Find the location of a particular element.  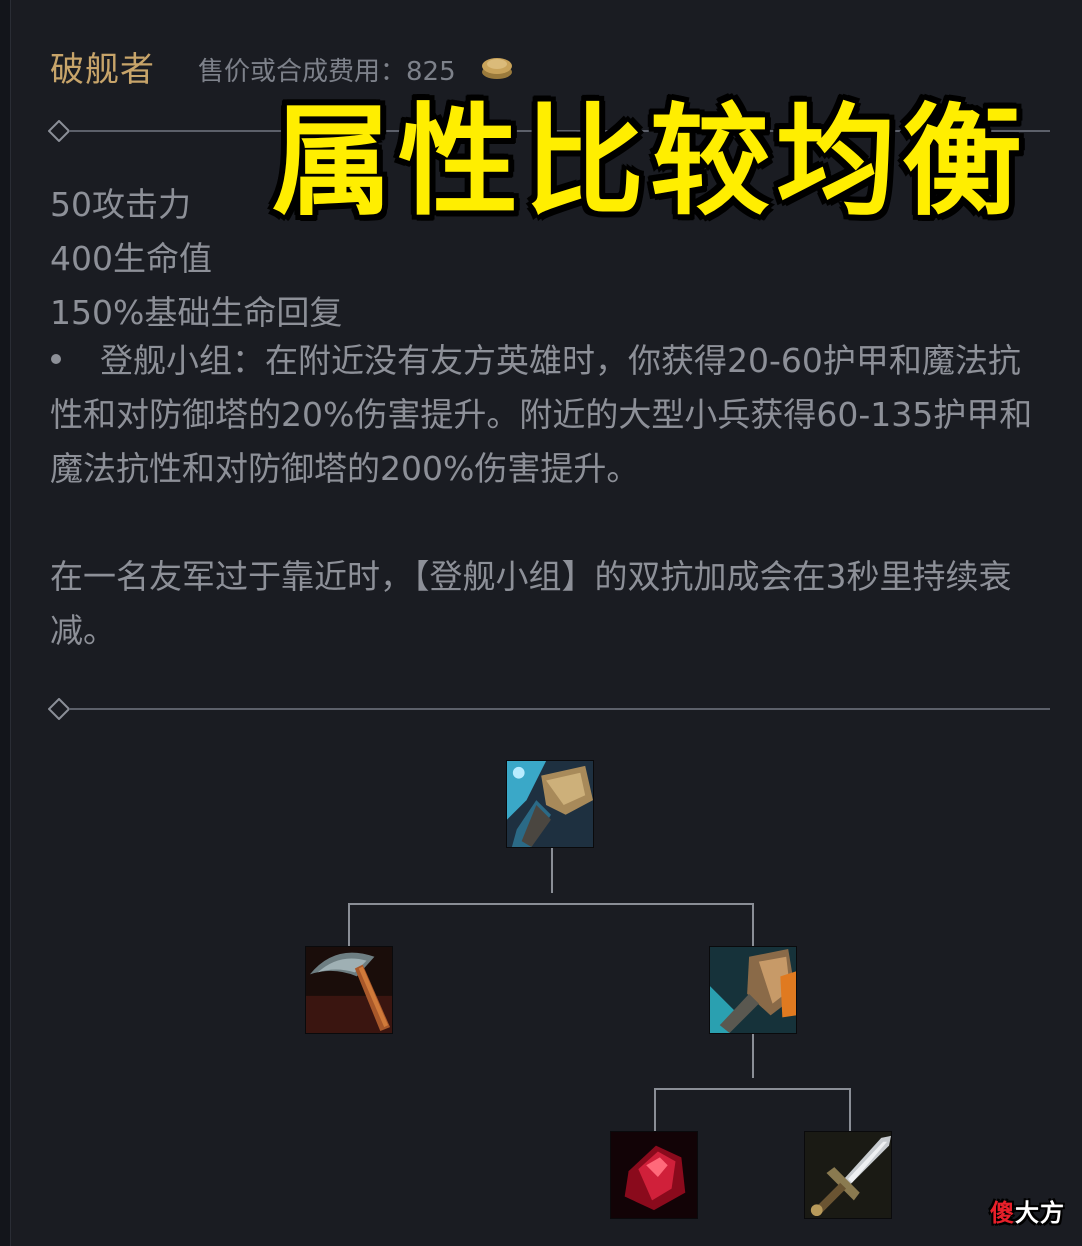

pickaxe-icon is located at coordinates (349, 990).